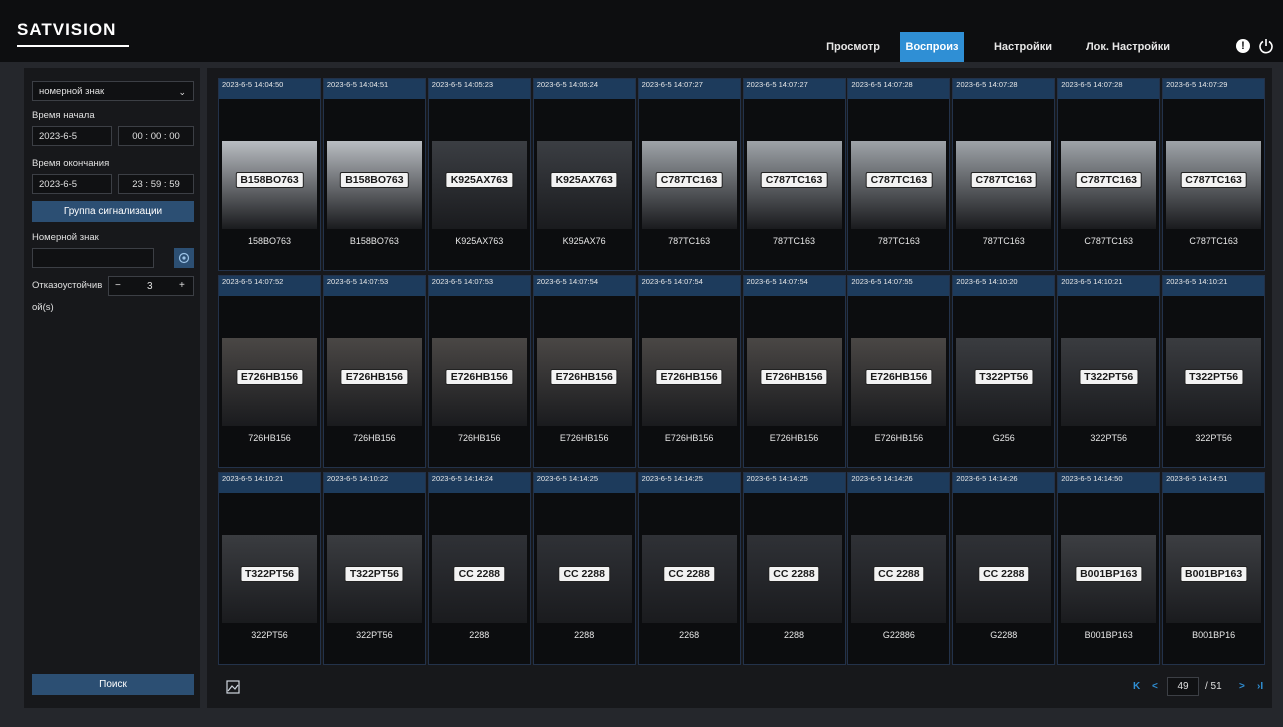 This screenshot has width=1283, height=727. What do you see at coordinates (182, 285) in the screenshot?
I see `increment-button: +` at bounding box center [182, 285].